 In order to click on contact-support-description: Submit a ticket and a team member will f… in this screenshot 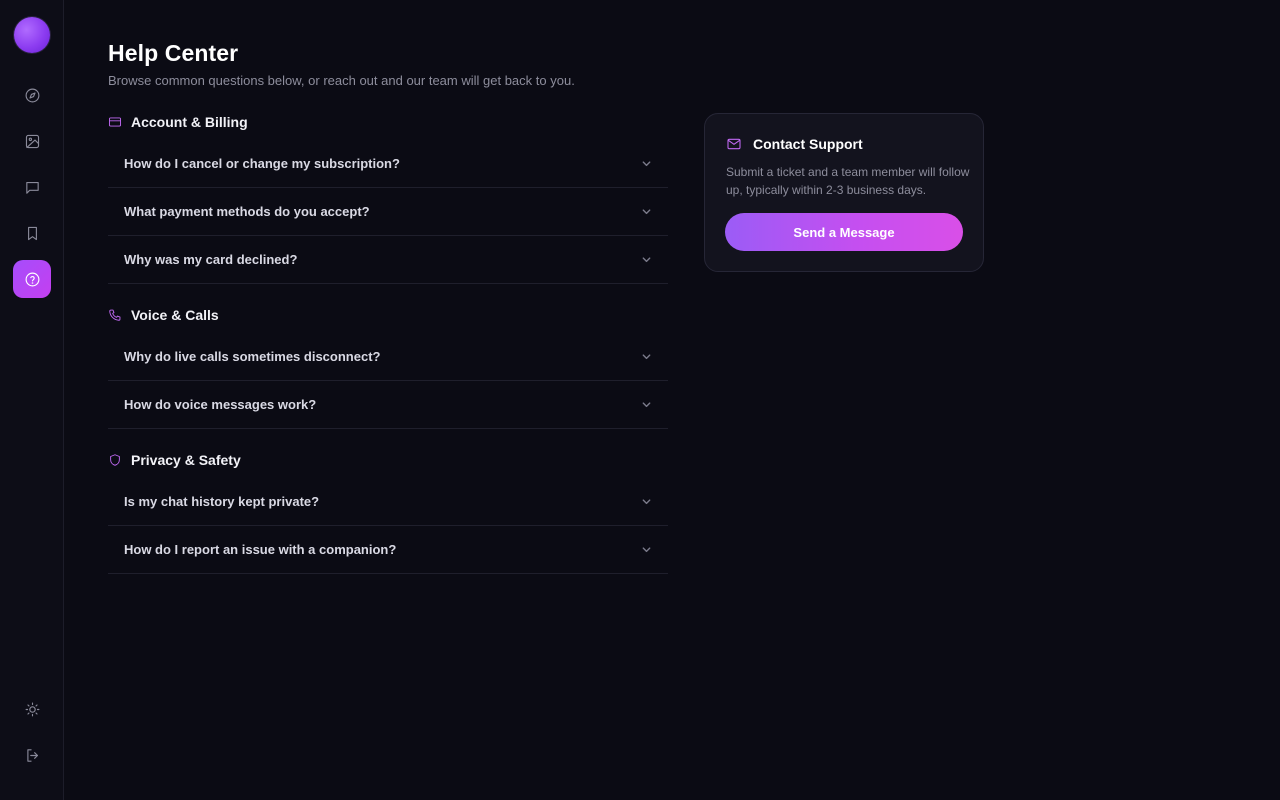, I will do `click(848, 181)`.